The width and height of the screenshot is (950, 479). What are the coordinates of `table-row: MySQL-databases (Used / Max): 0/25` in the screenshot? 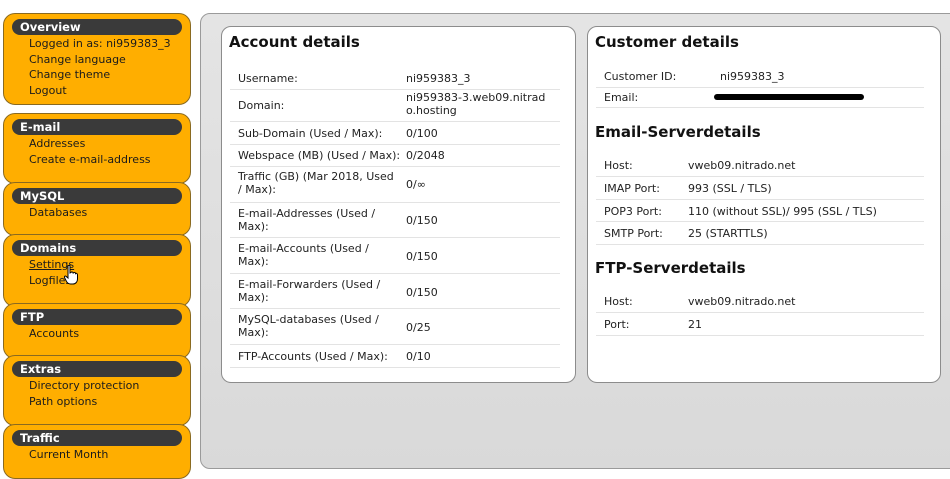 It's located at (395, 327).